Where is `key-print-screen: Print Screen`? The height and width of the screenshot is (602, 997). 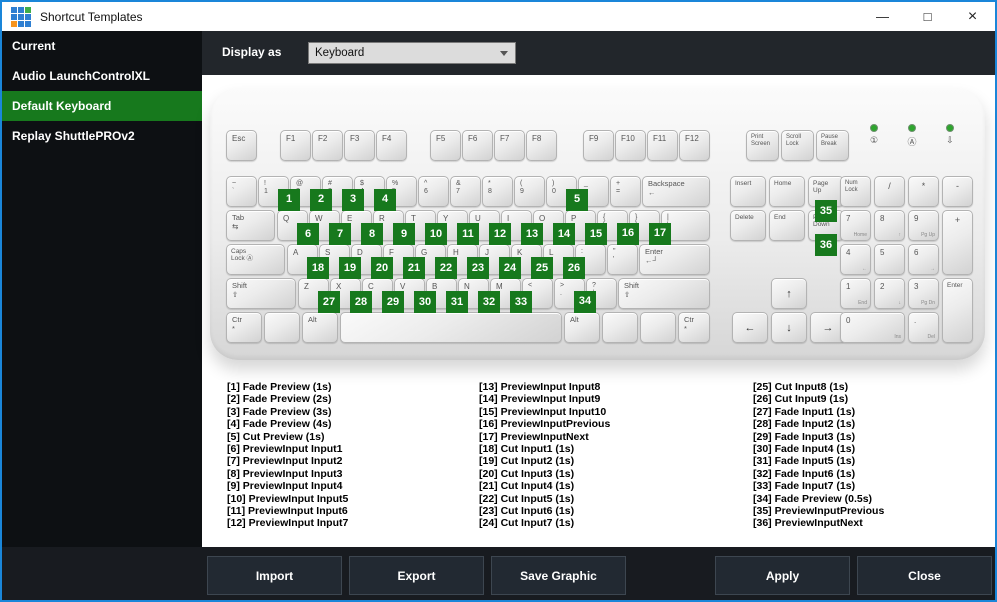 key-print-screen: Print Screen is located at coordinates (762, 145).